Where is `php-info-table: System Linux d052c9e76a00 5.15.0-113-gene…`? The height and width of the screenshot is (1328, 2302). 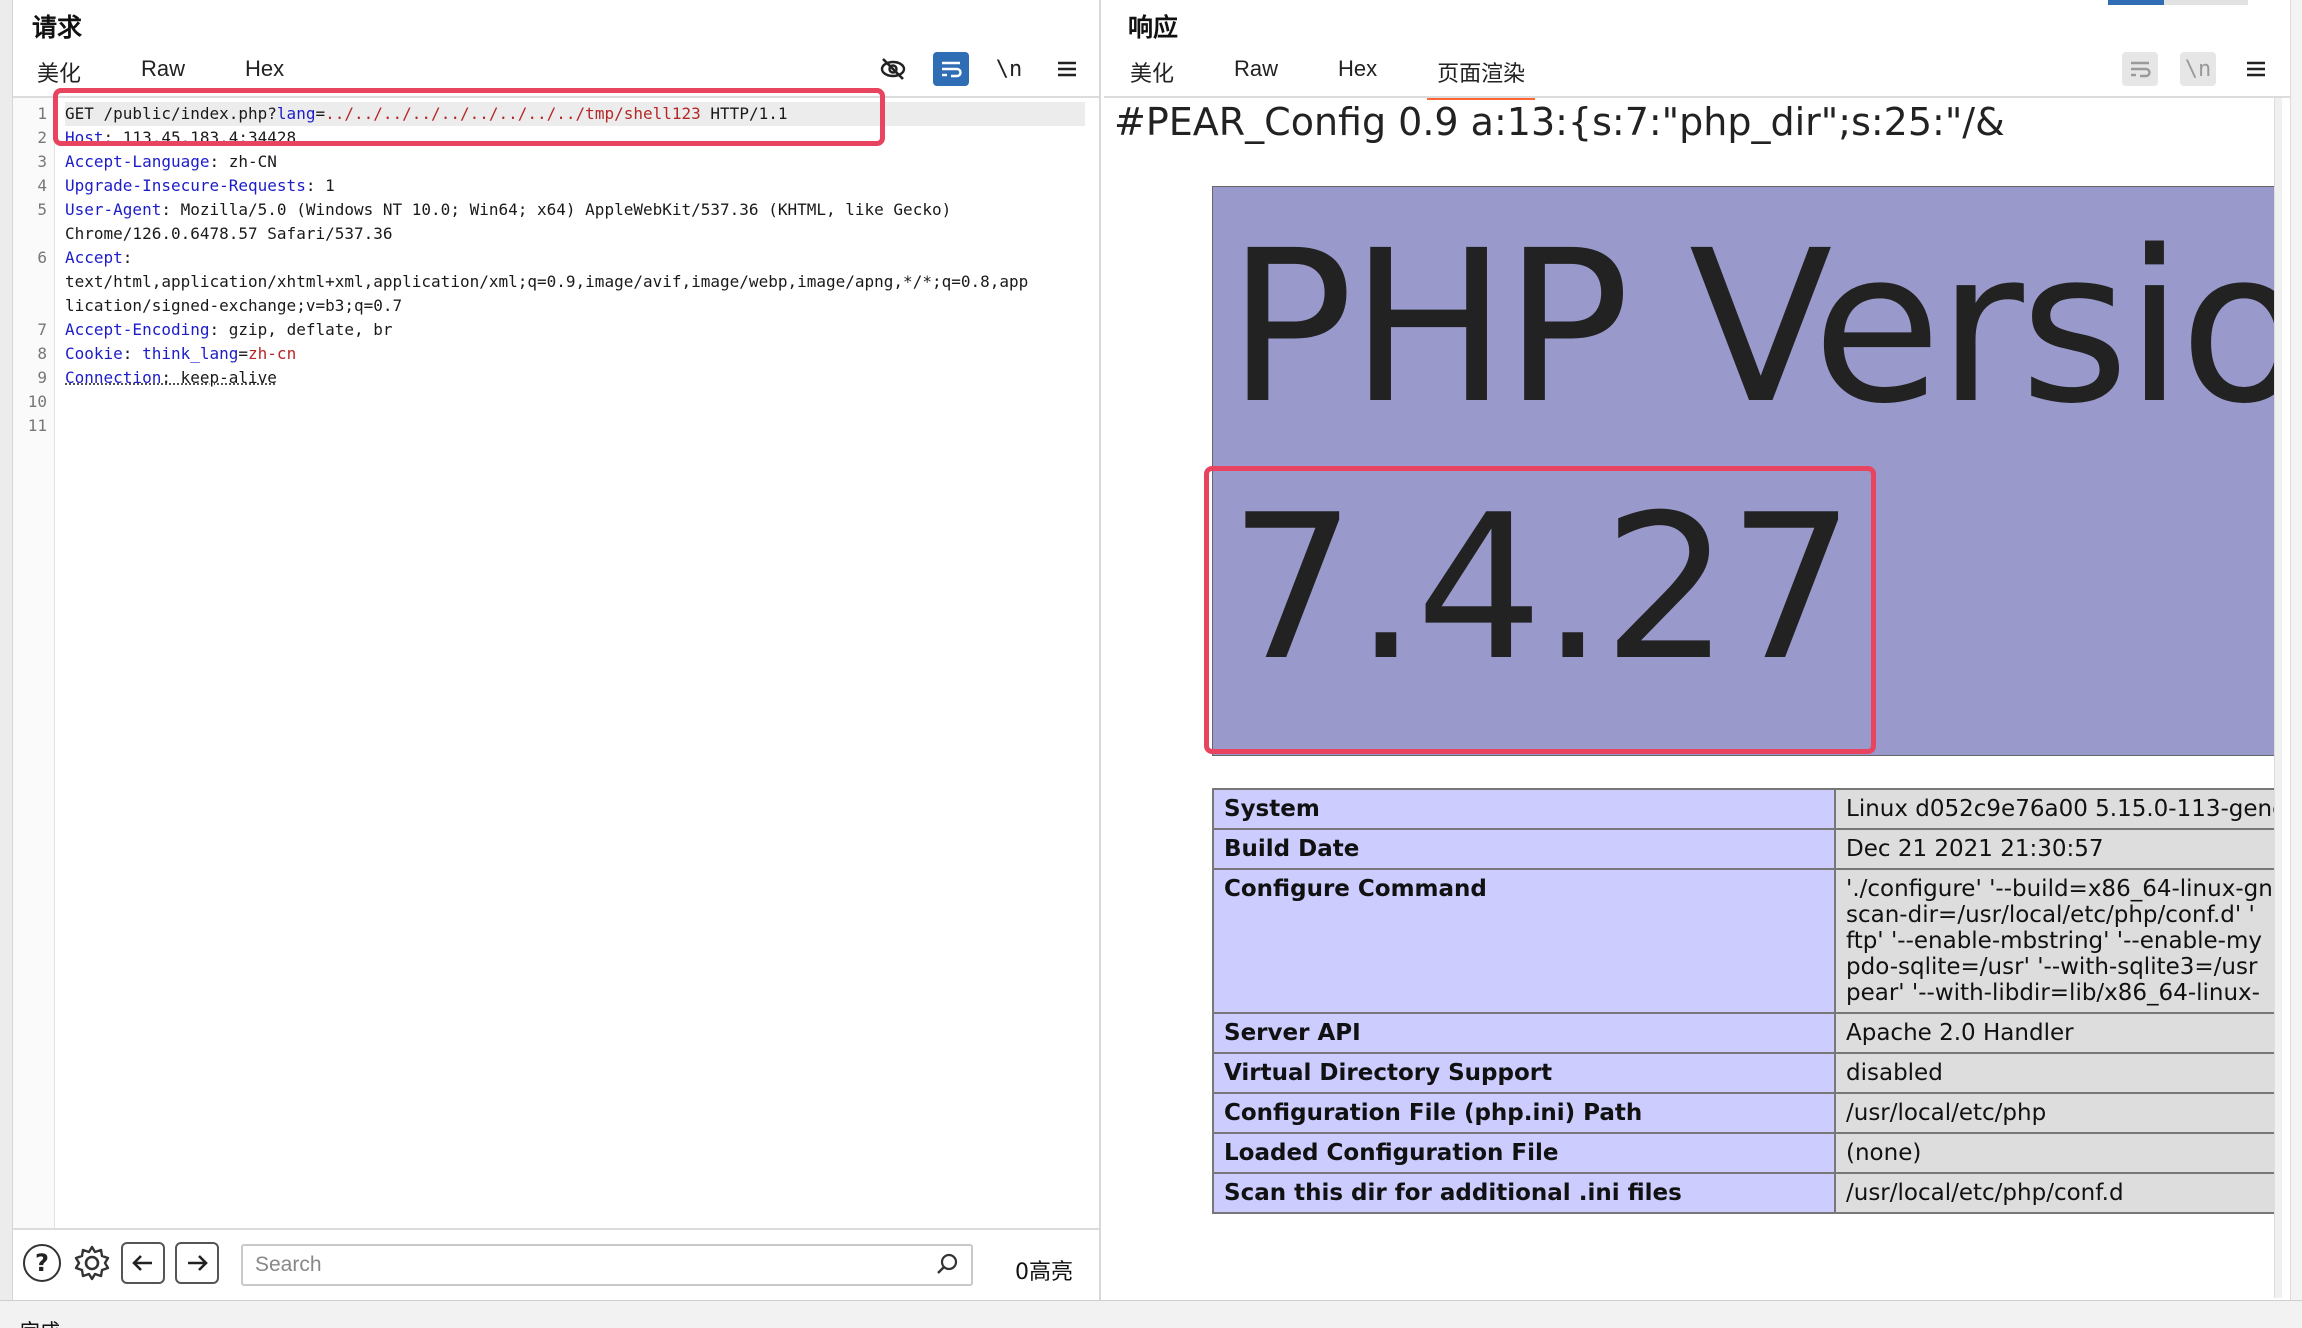
php-info-table: System Linux d052c9e76a00 5.15.0-113-gene… is located at coordinates (1747, 1001).